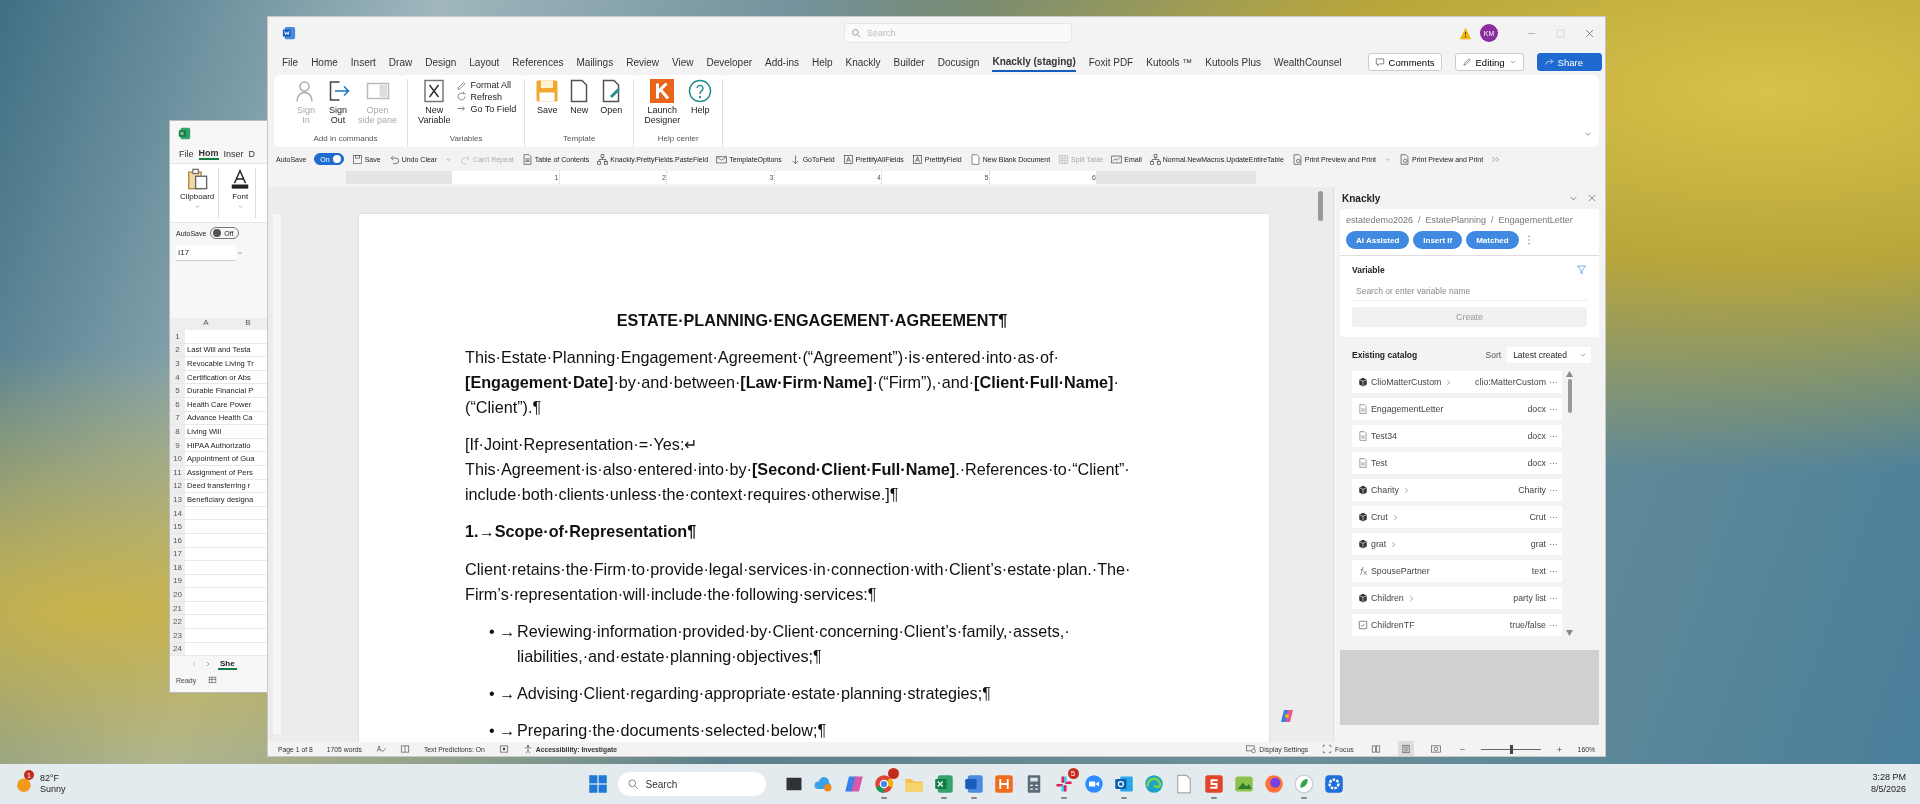 The image size is (1920, 804). What do you see at coordinates (1378, 240) in the screenshot?
I see `toolbar-button: AI Assisted` at bounding box center [1378, 240].